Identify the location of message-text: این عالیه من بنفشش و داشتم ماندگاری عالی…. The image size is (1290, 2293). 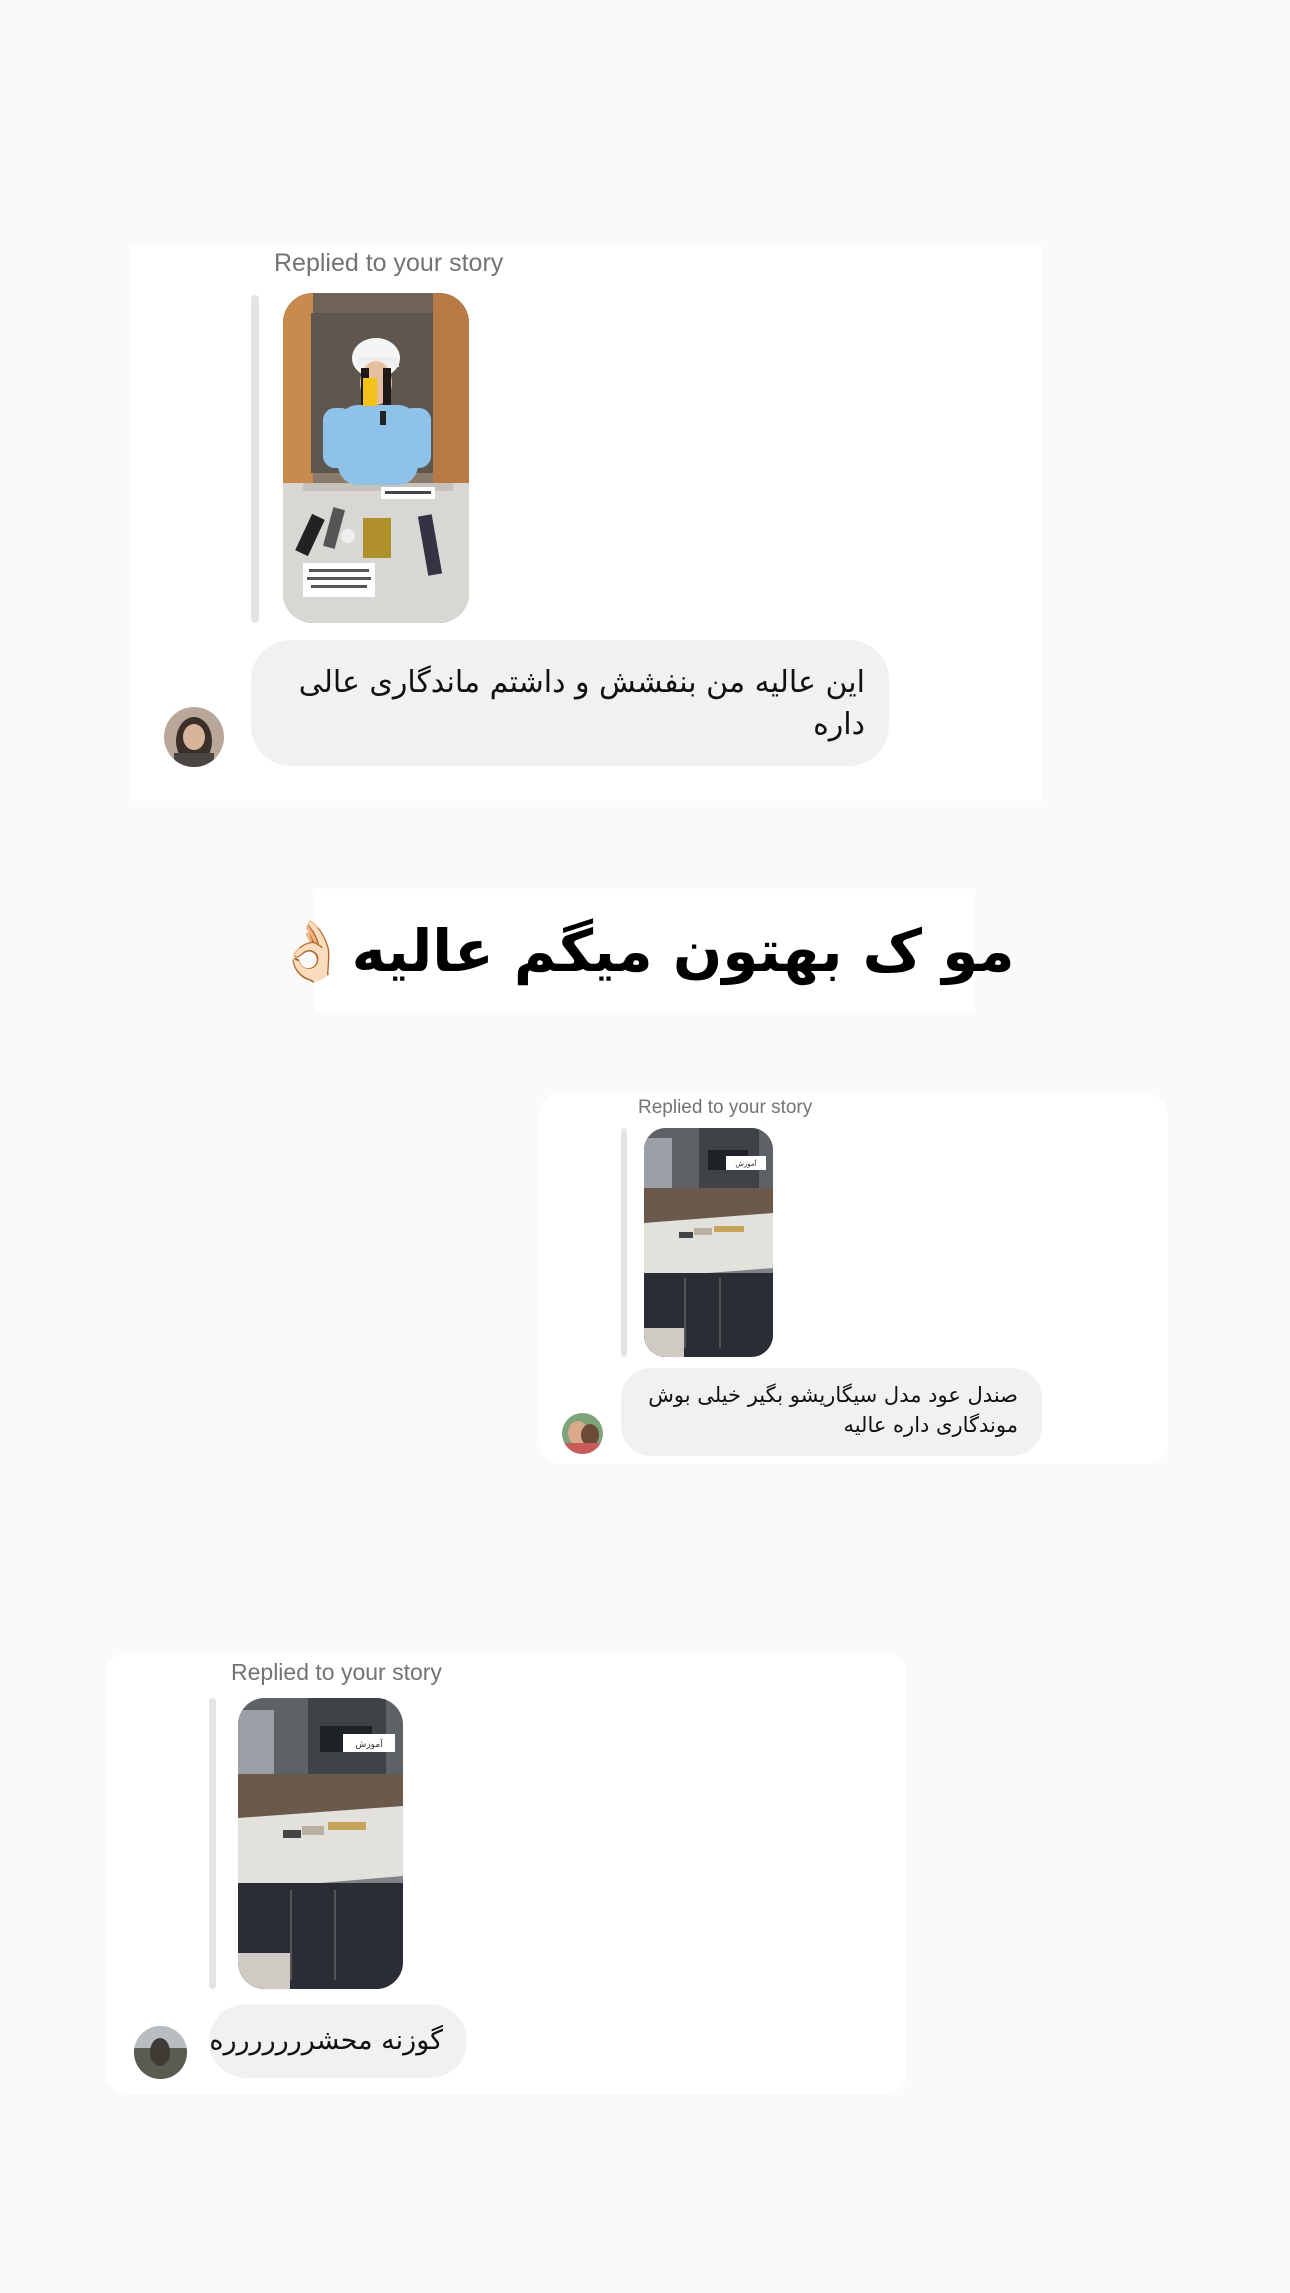
(581, 703).